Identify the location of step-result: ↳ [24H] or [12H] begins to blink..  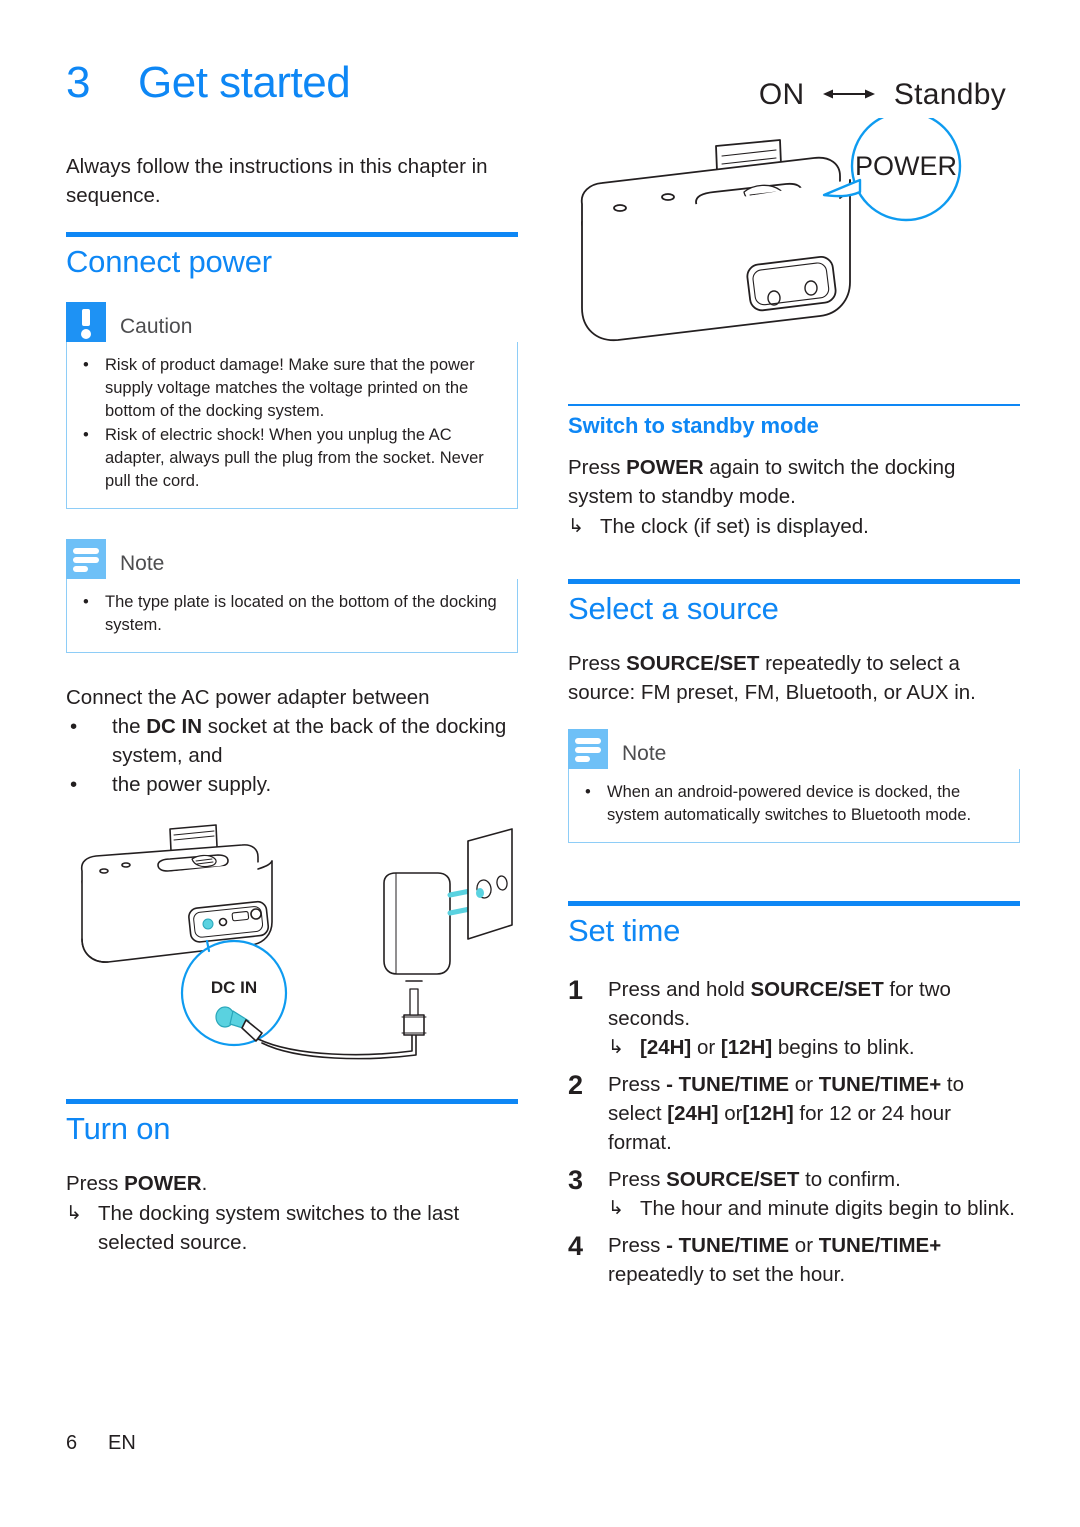
(814, 1047).